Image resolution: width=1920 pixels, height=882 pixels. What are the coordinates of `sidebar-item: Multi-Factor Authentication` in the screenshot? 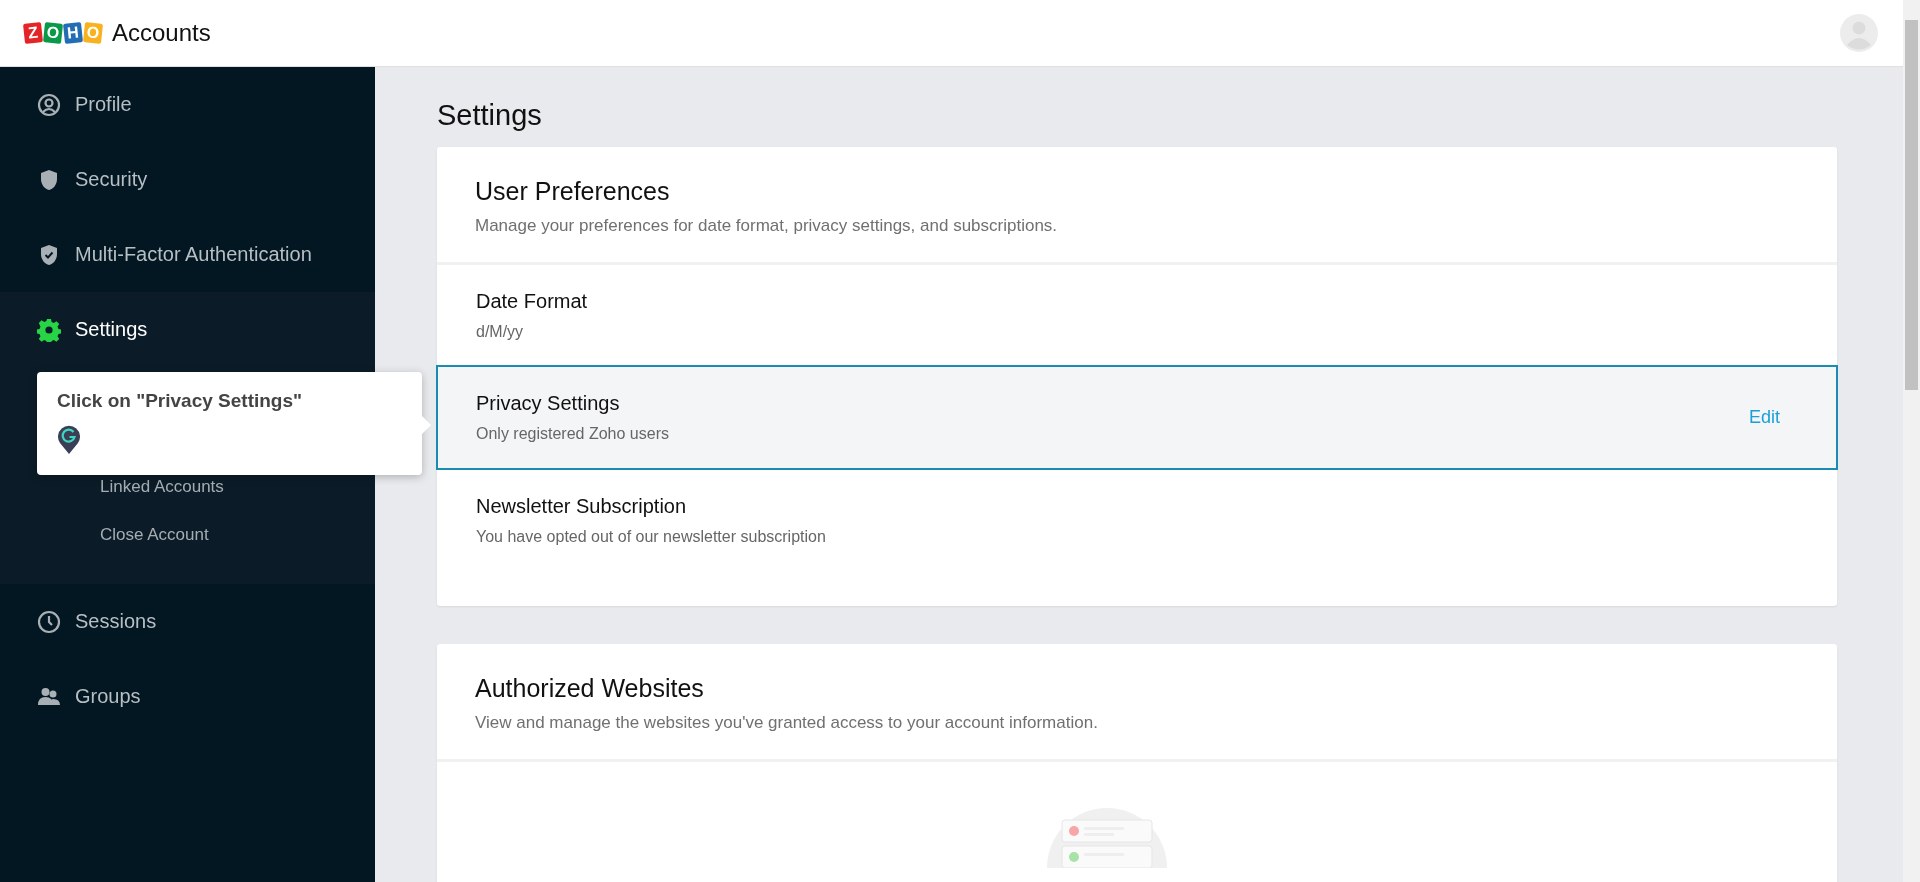 It's located at (187, 254).